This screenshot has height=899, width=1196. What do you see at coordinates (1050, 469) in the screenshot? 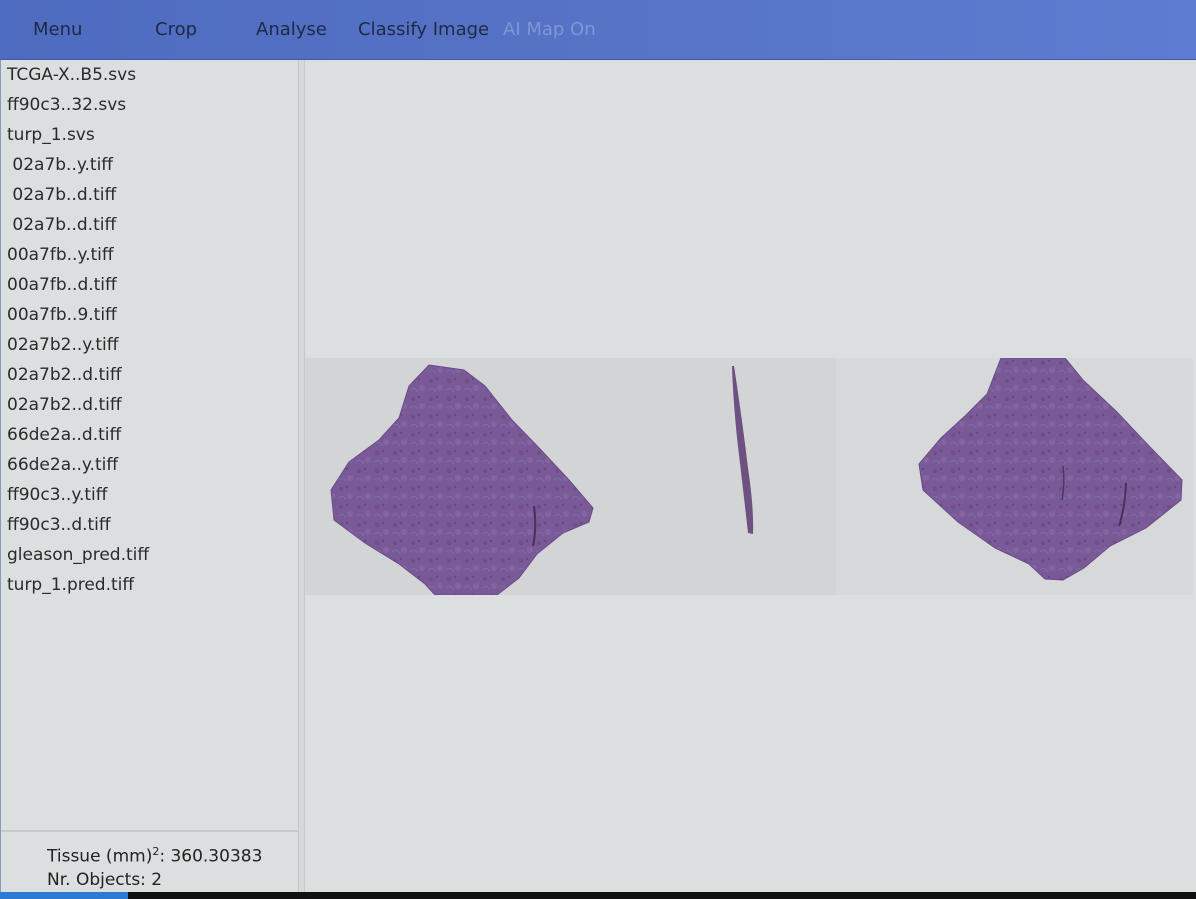
I see `tissue-section-right` at bounding box center [1050, 469].